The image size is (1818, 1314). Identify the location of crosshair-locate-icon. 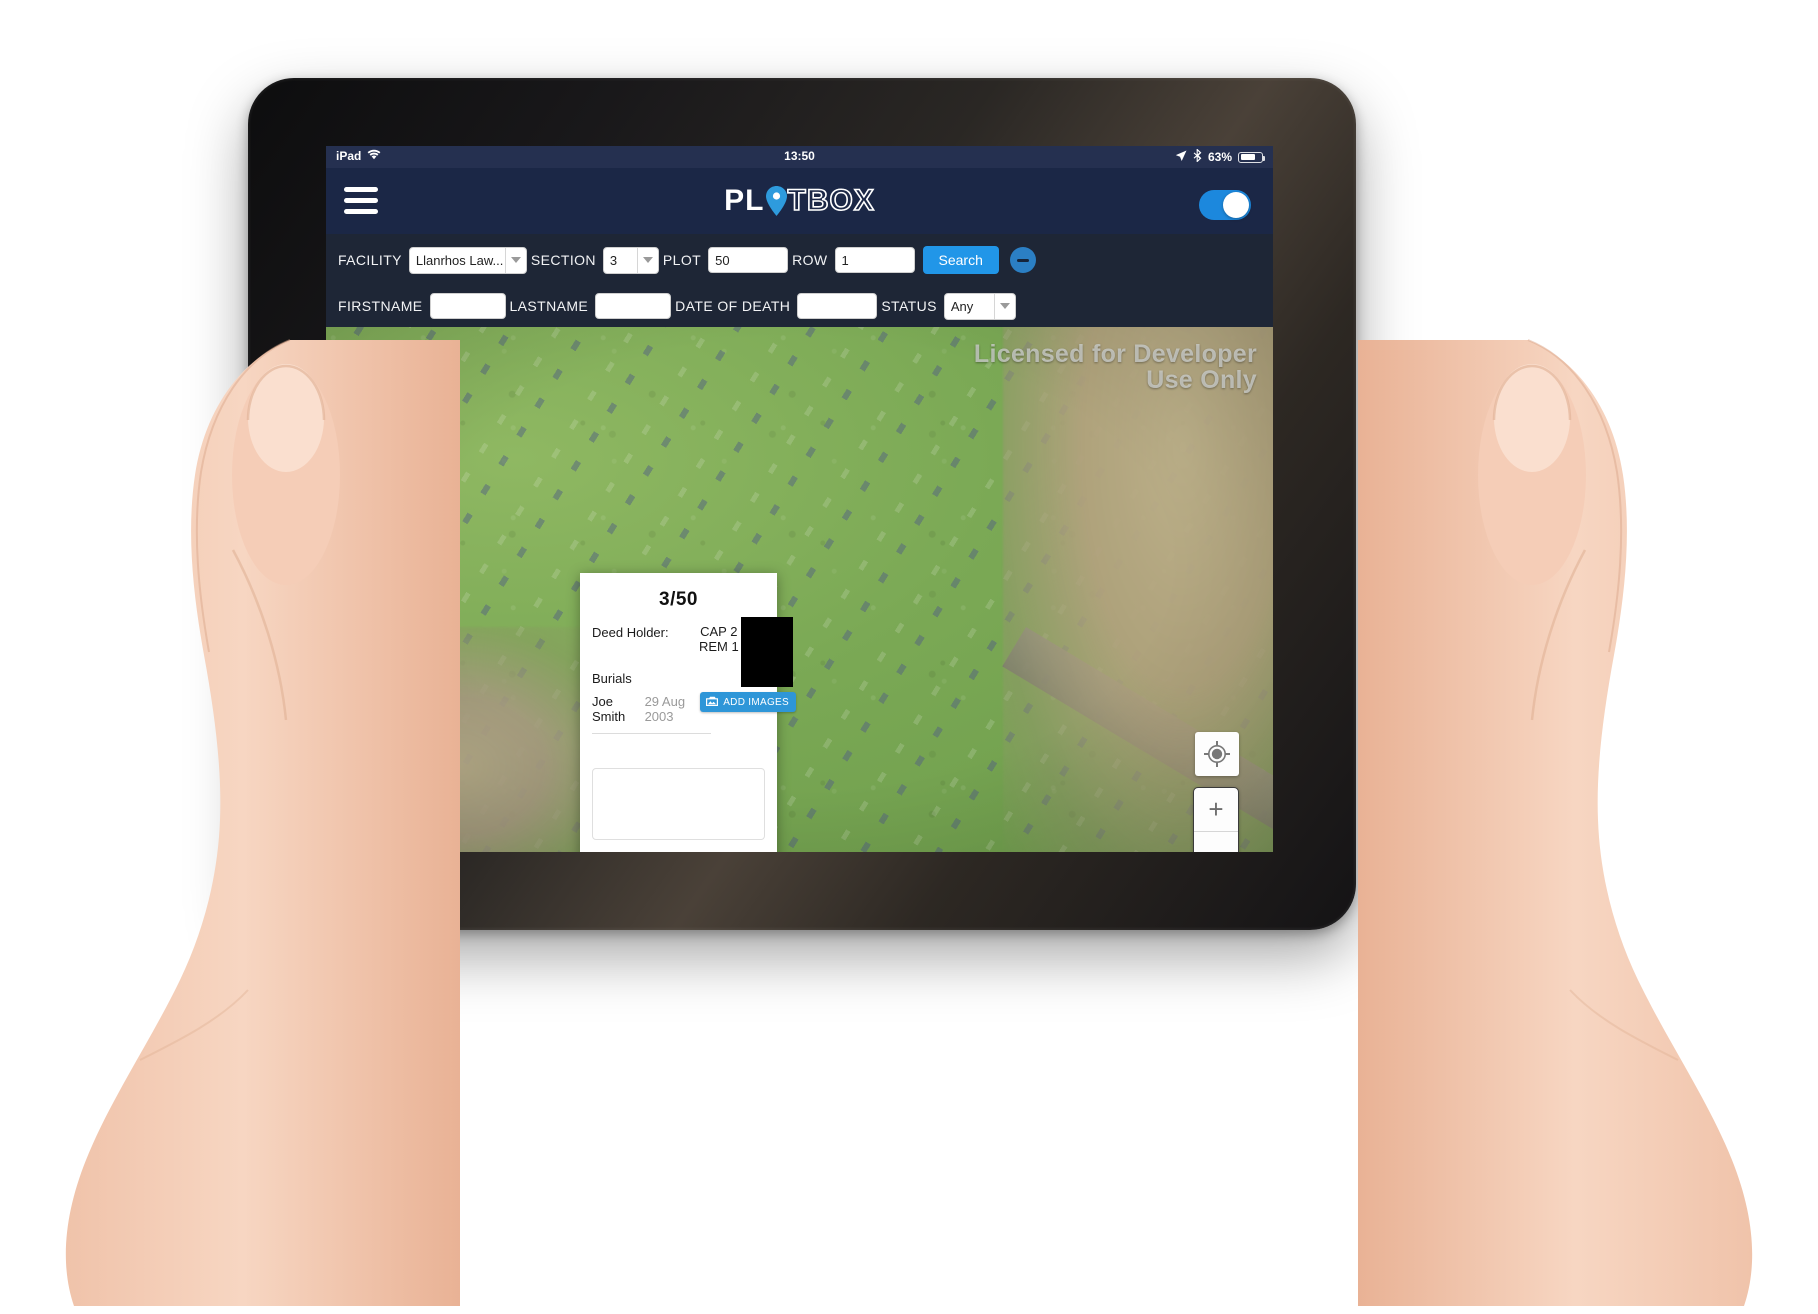
(1217, 754).